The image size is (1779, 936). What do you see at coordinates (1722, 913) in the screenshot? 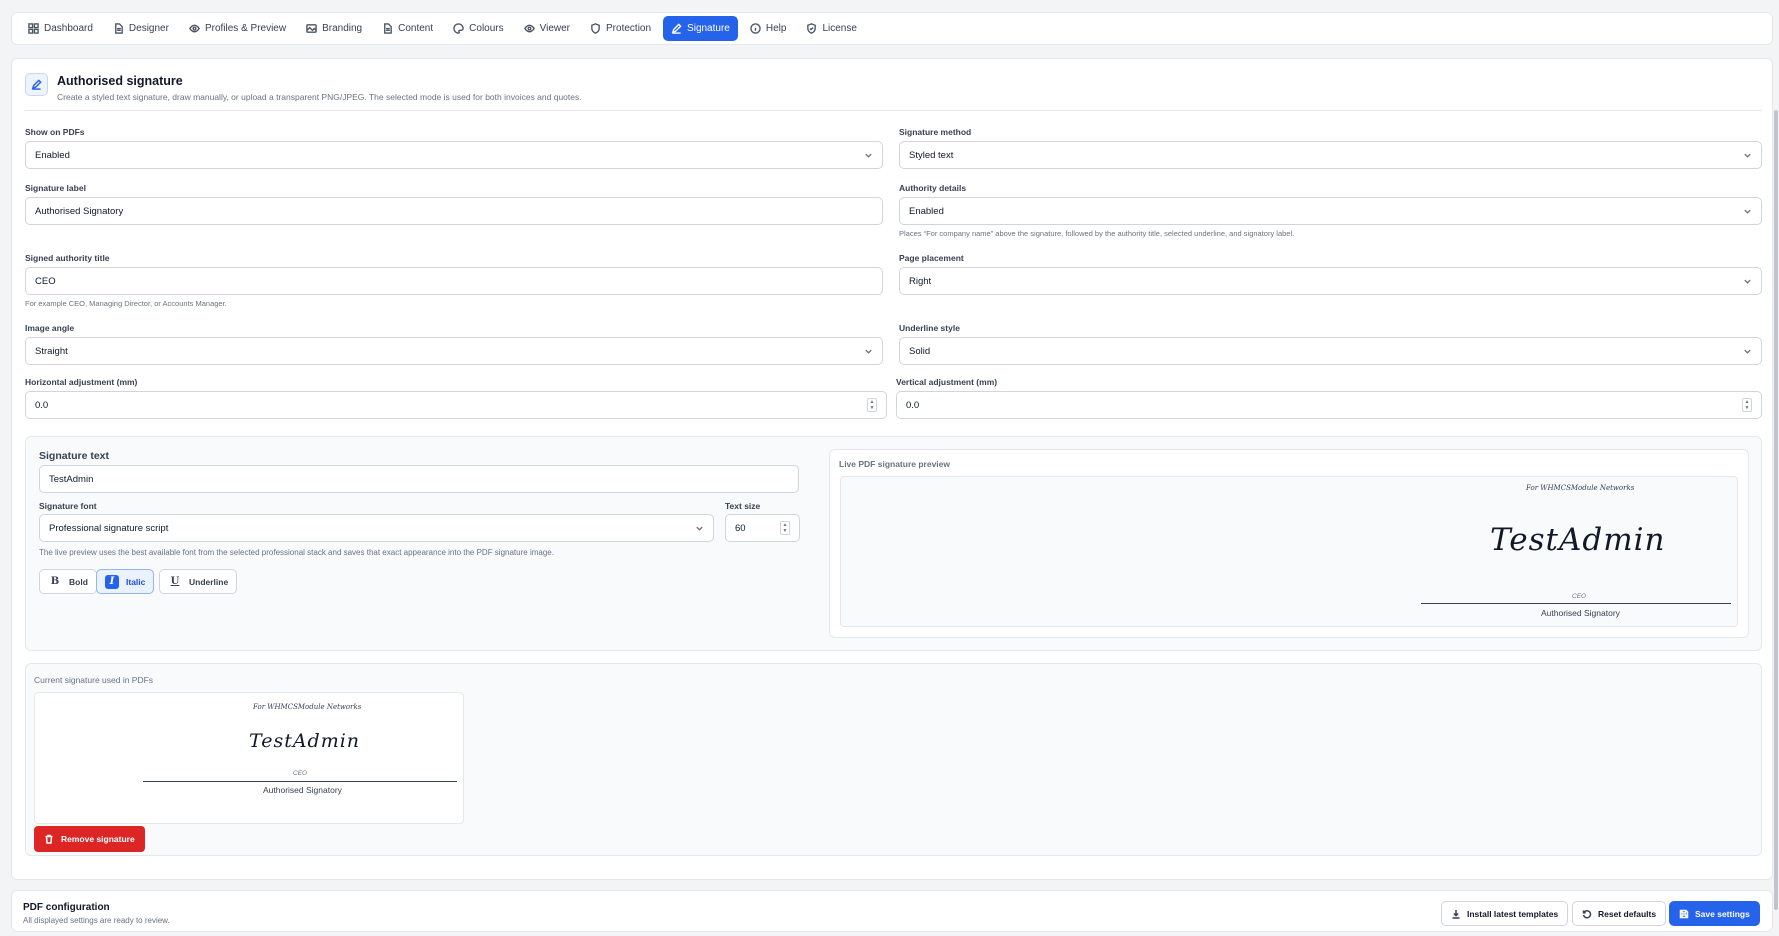
I see `button-label: Save settings` at bounding box center [1722, 913].